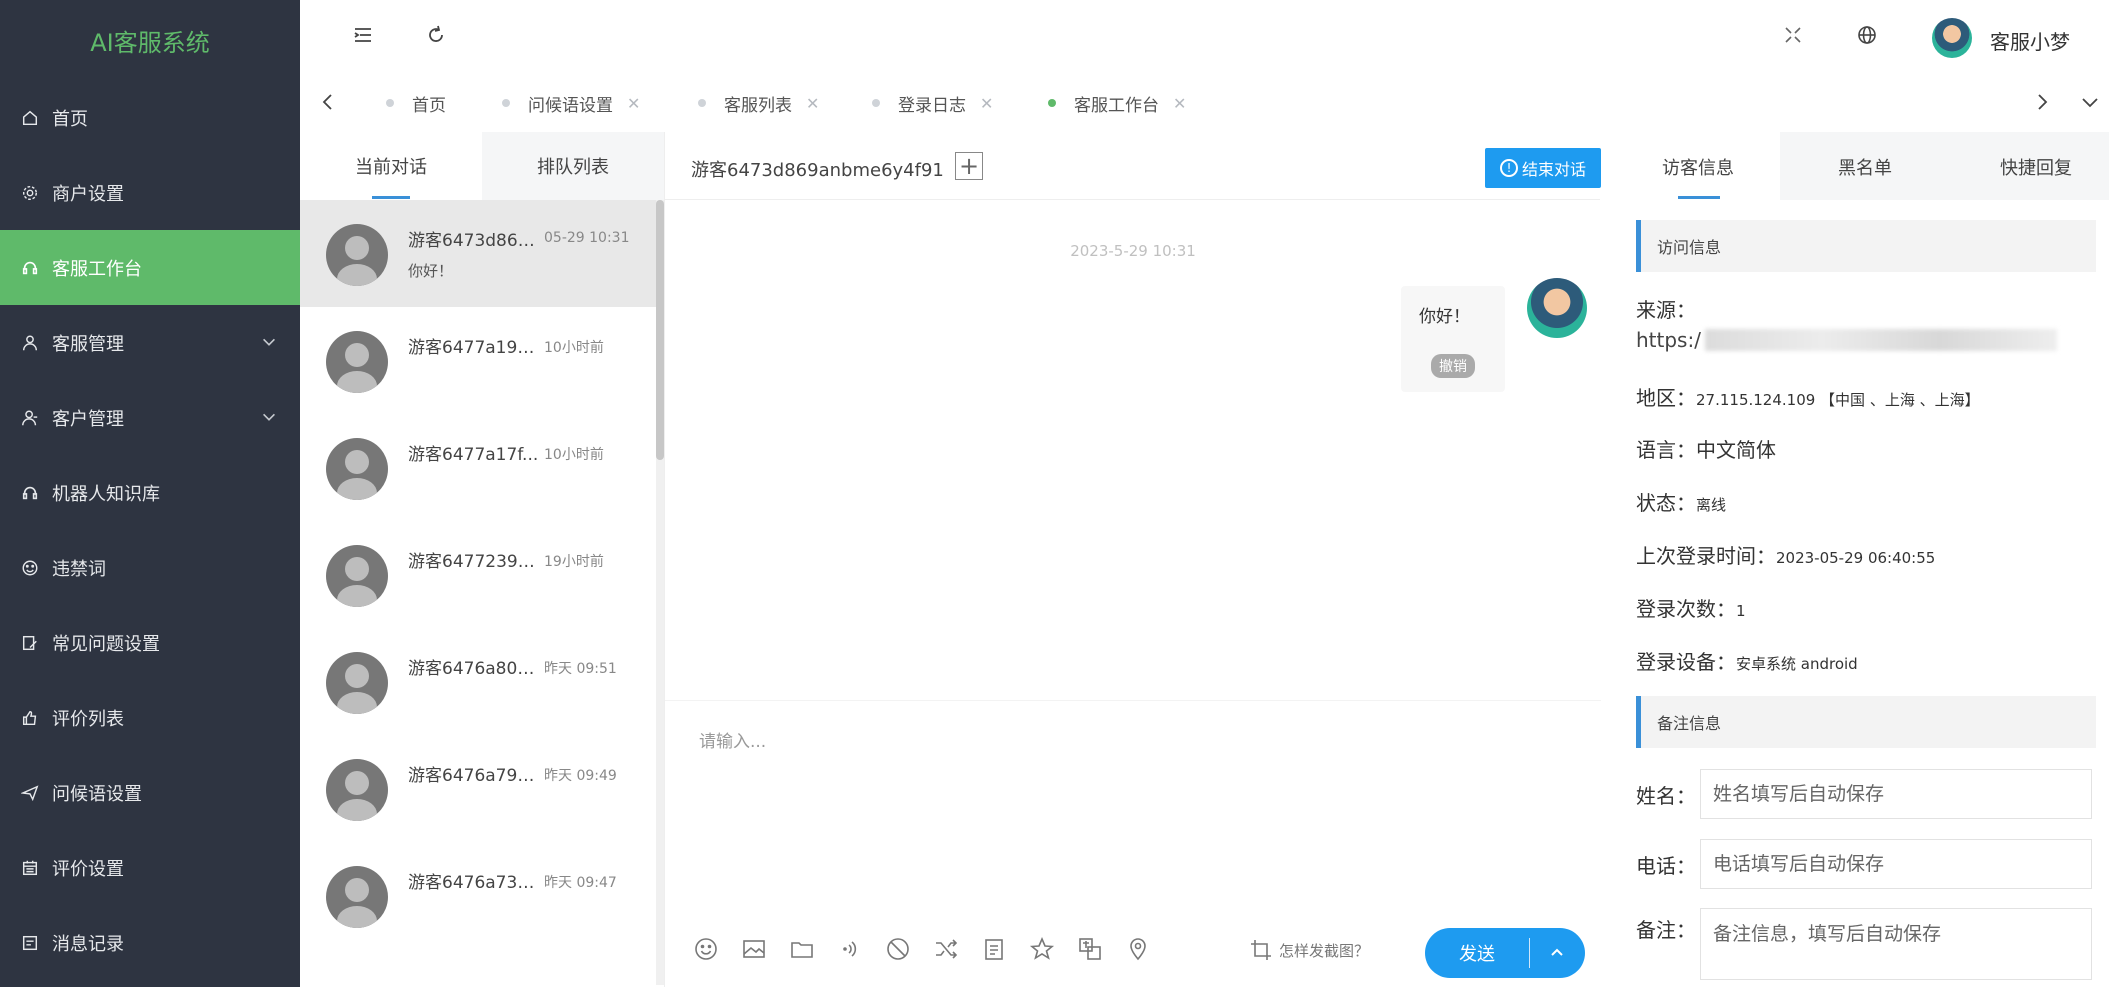  Describe the element at coordinates (482, 253) in the screenshot. I see `list-item: 游客6473d869... 05-29 10:31 你好！` at that location.